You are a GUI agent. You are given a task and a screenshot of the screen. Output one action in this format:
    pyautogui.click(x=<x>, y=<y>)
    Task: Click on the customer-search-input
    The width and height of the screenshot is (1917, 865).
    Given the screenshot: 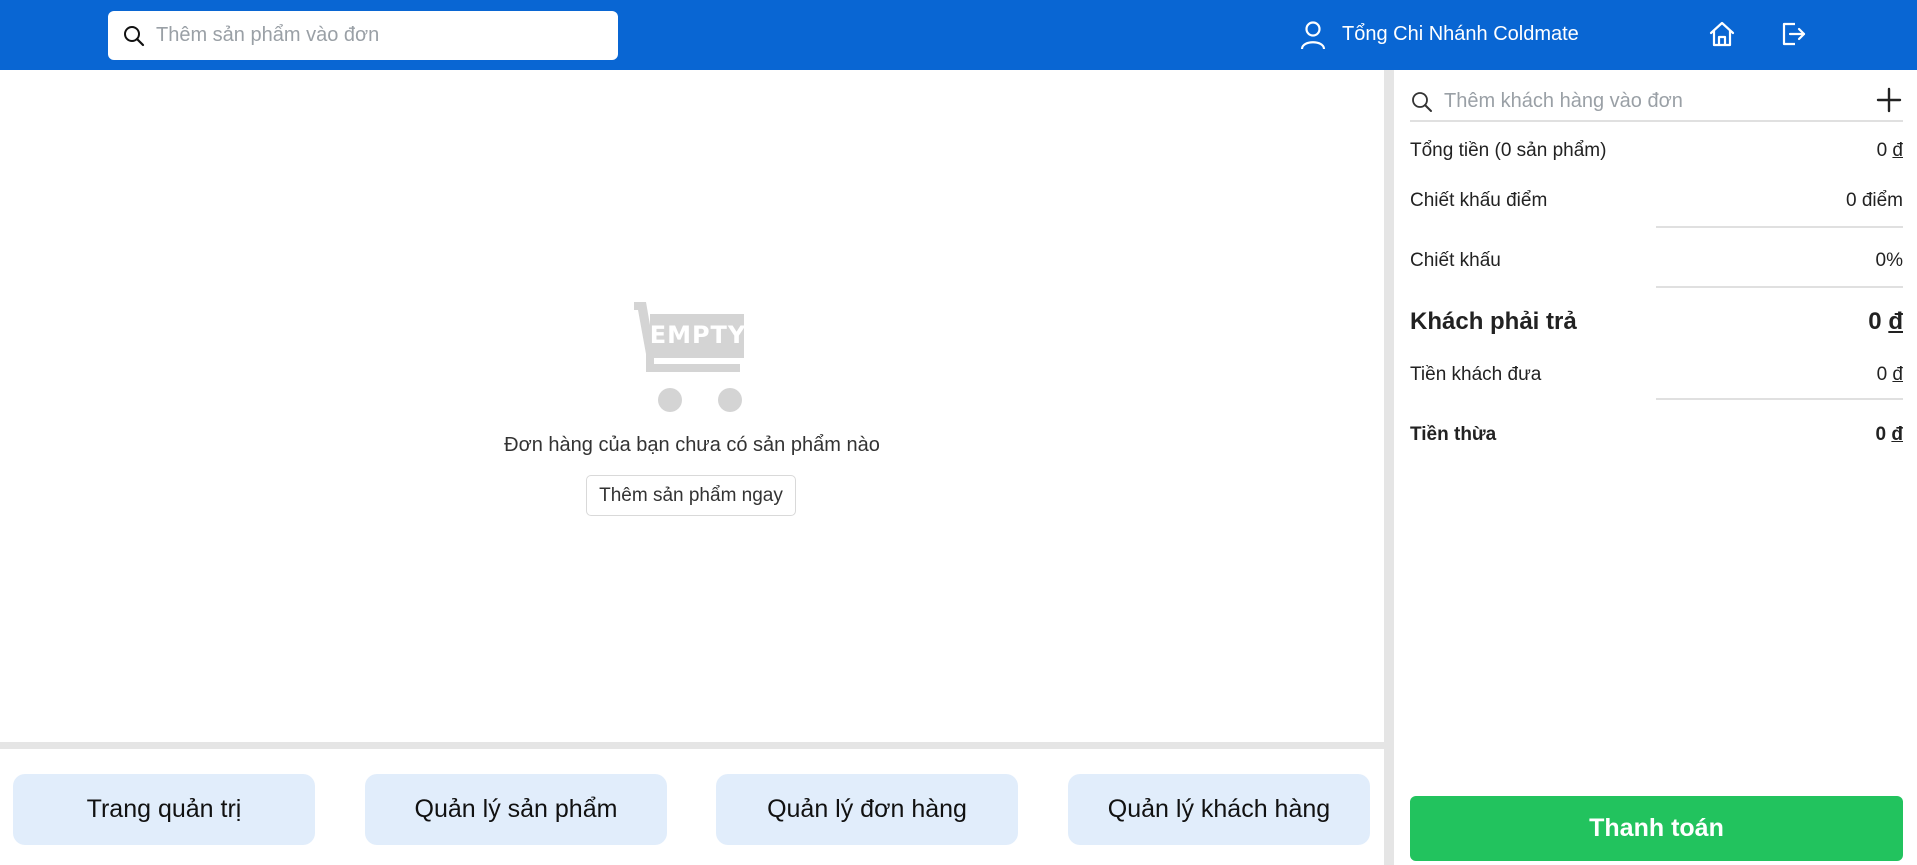 What is the action you would take?
    pyautogui.click(x=1654, y=101)
    